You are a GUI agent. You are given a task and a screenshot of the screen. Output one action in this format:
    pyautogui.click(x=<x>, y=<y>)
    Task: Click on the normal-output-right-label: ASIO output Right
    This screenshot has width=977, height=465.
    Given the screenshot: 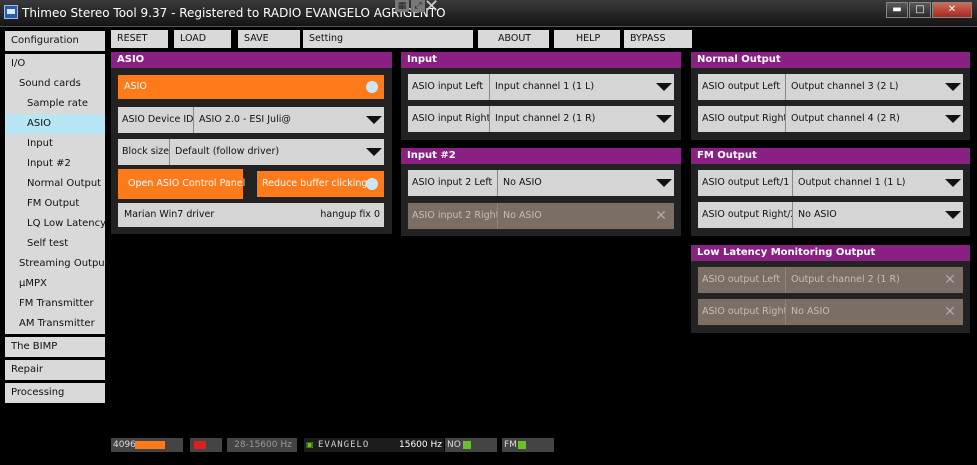 What is the action you would take?
    pyautogui.click(x=745, y=118)
    